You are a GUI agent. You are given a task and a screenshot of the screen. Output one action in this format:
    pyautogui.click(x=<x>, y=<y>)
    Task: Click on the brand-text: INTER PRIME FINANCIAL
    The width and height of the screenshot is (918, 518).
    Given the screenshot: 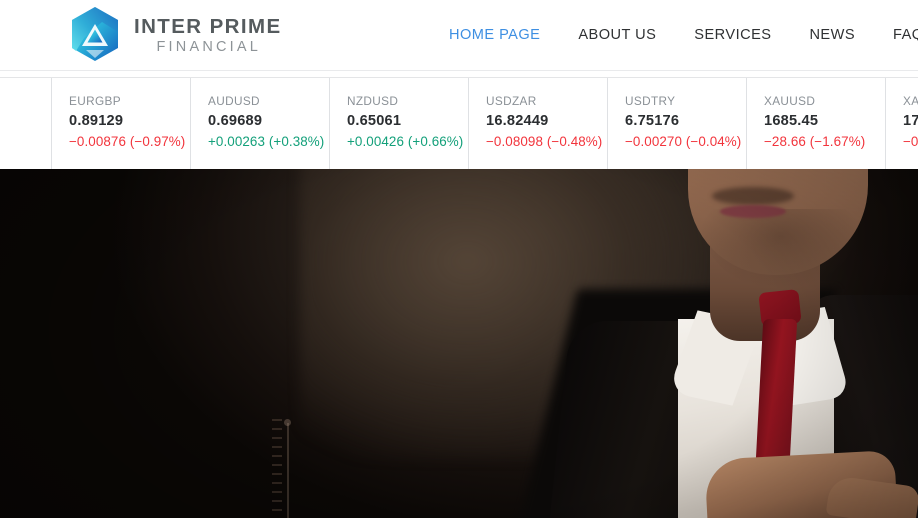 What is the action you would take?
    pyautogui.click(x=208, y=35)
    